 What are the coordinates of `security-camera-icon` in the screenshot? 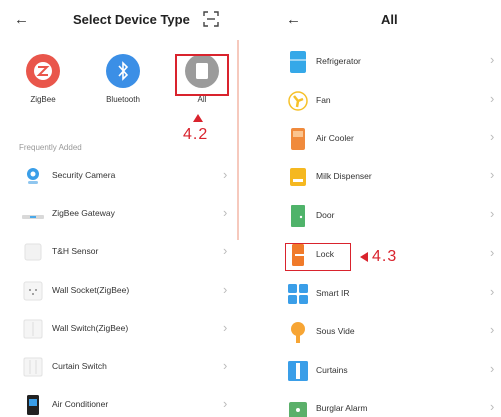 It's located at (33, 176).